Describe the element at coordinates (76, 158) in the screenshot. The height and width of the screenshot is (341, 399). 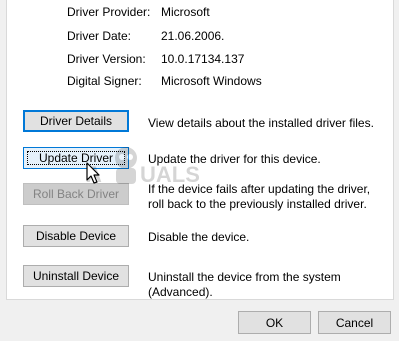
I see `update-driver-button: Update Driver` at that location.